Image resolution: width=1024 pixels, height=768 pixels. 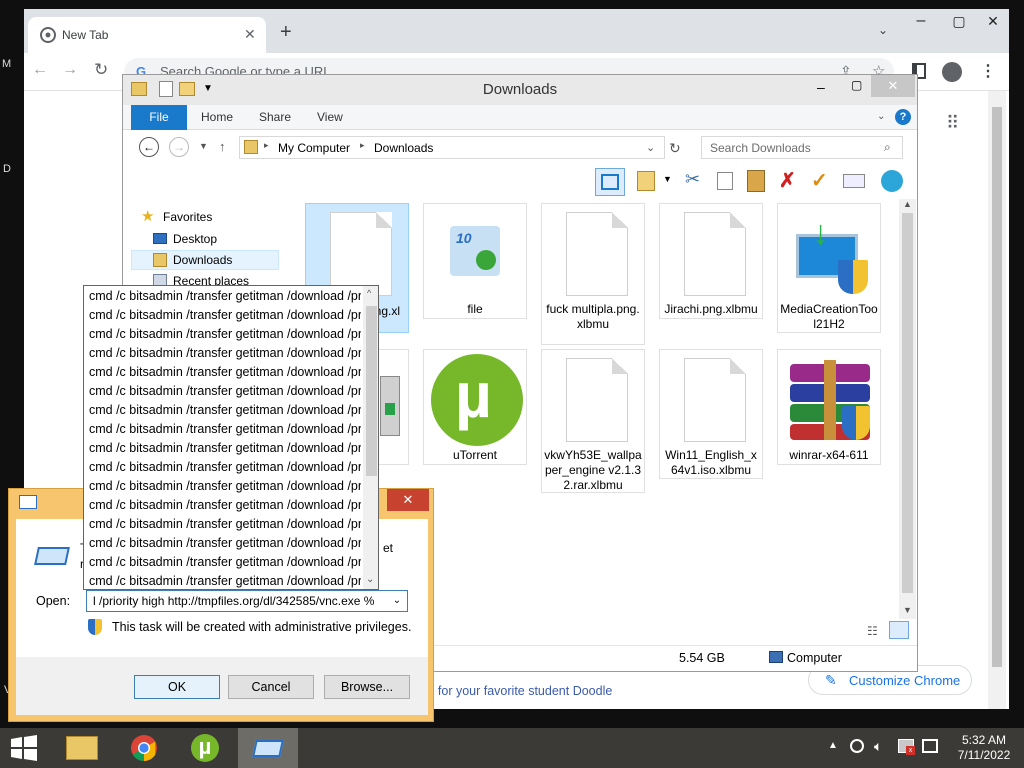 I want to click on preview-pane-button, so click(x=610, y=182).